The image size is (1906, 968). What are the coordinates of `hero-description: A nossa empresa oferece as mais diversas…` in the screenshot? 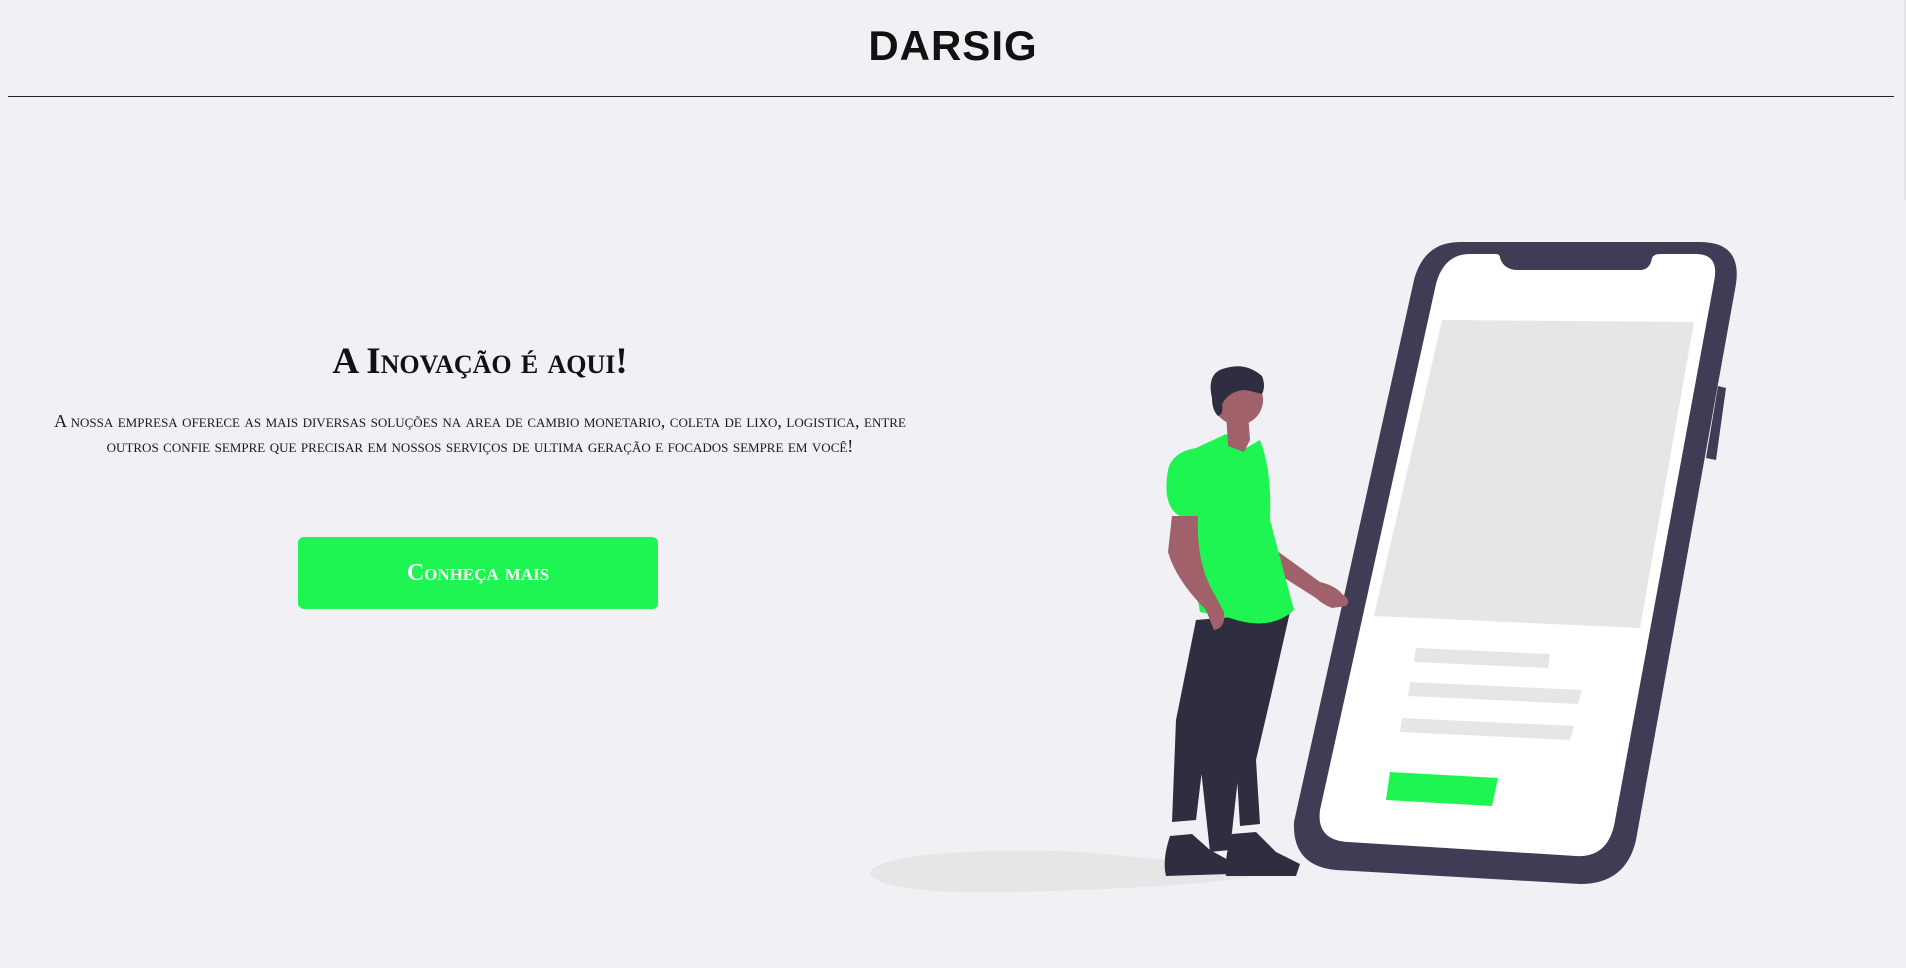 It's located at (480, 433).